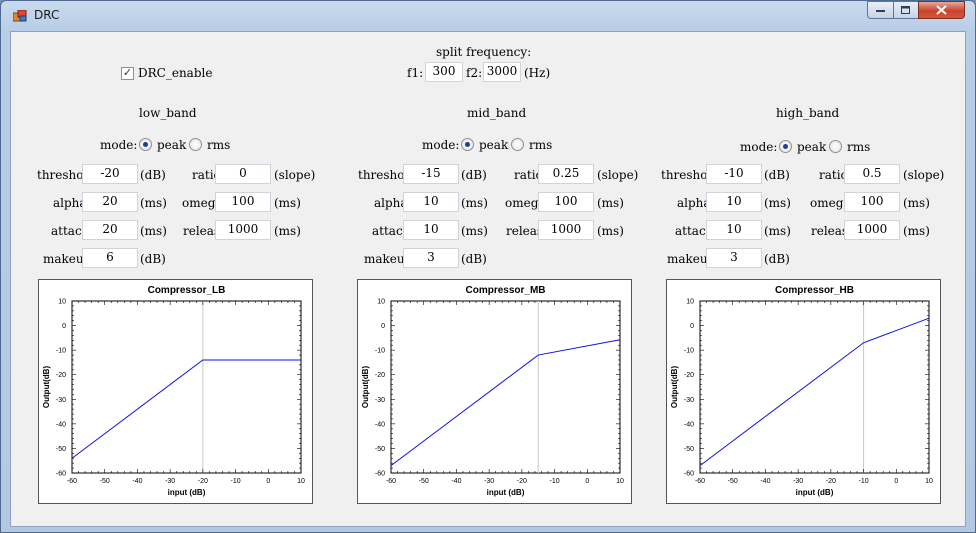 This screenshot has height=533, width=976. What do you see at coordinates (734, 202) in the screenshot?
I see `high-alpha-input: 10` at bounding box center [734, 202].